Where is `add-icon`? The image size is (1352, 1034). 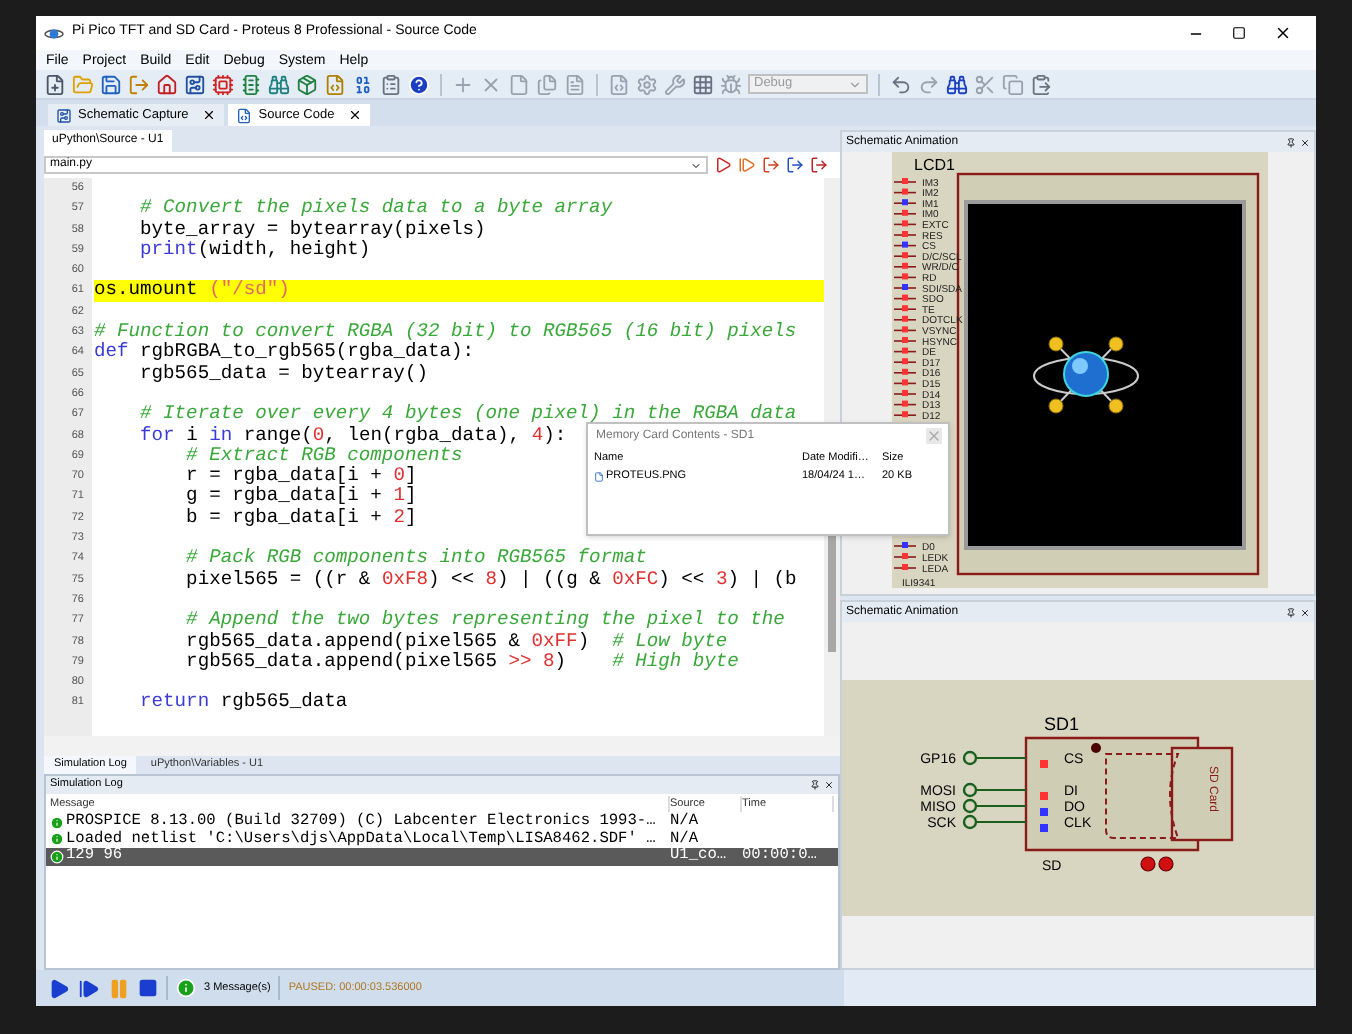 add-icon is located at coordinates (463, 84).